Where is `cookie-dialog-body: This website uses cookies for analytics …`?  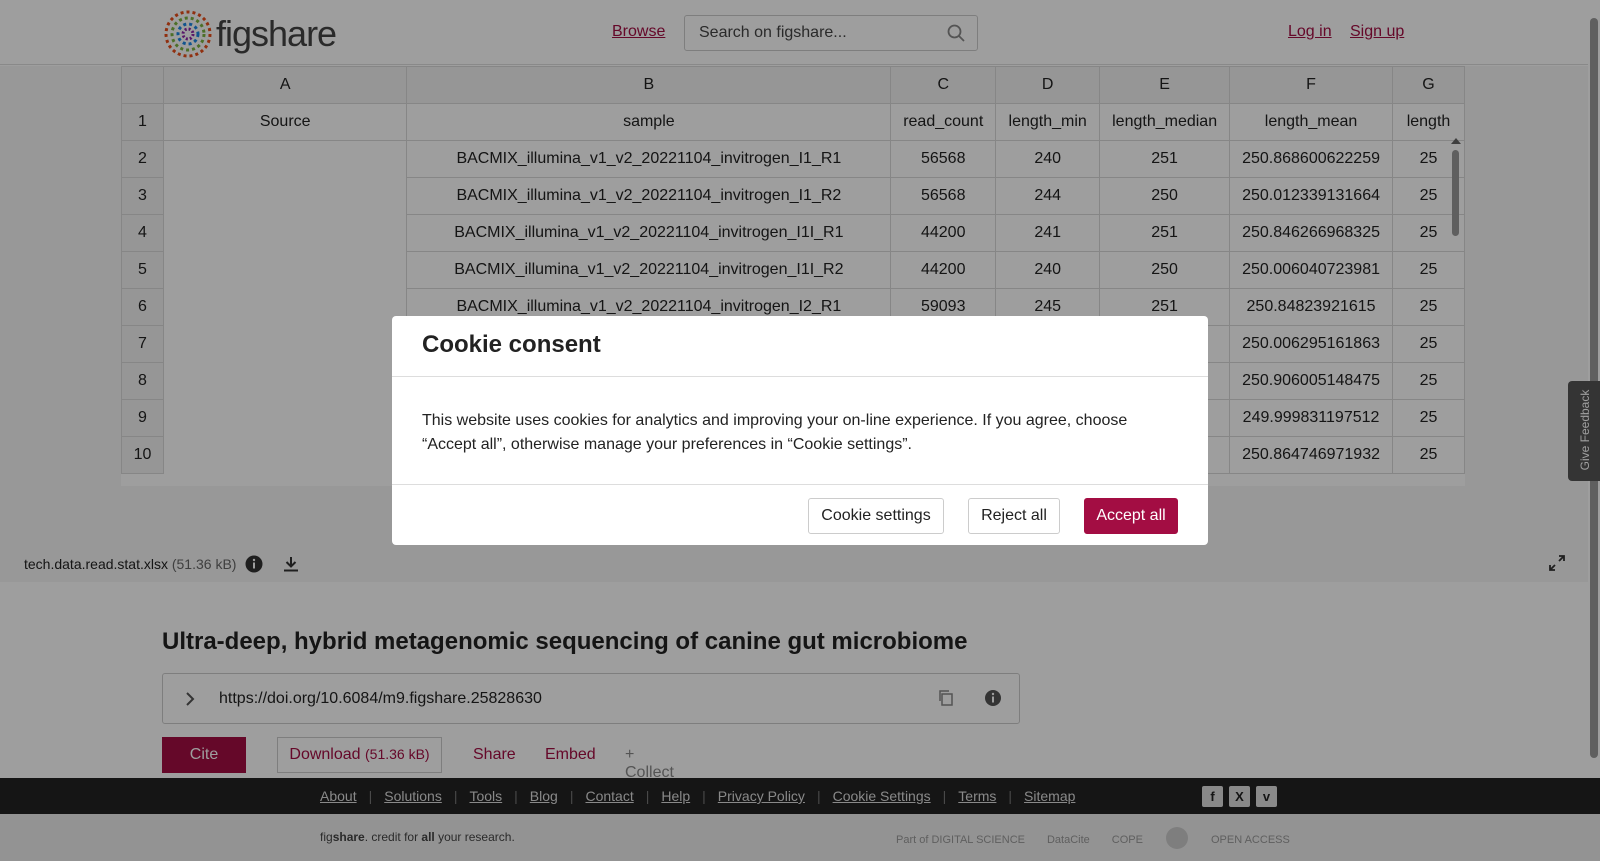 cookie-dialog-body: This website uses cookies for analytics … is located at coordinates (800, 431).